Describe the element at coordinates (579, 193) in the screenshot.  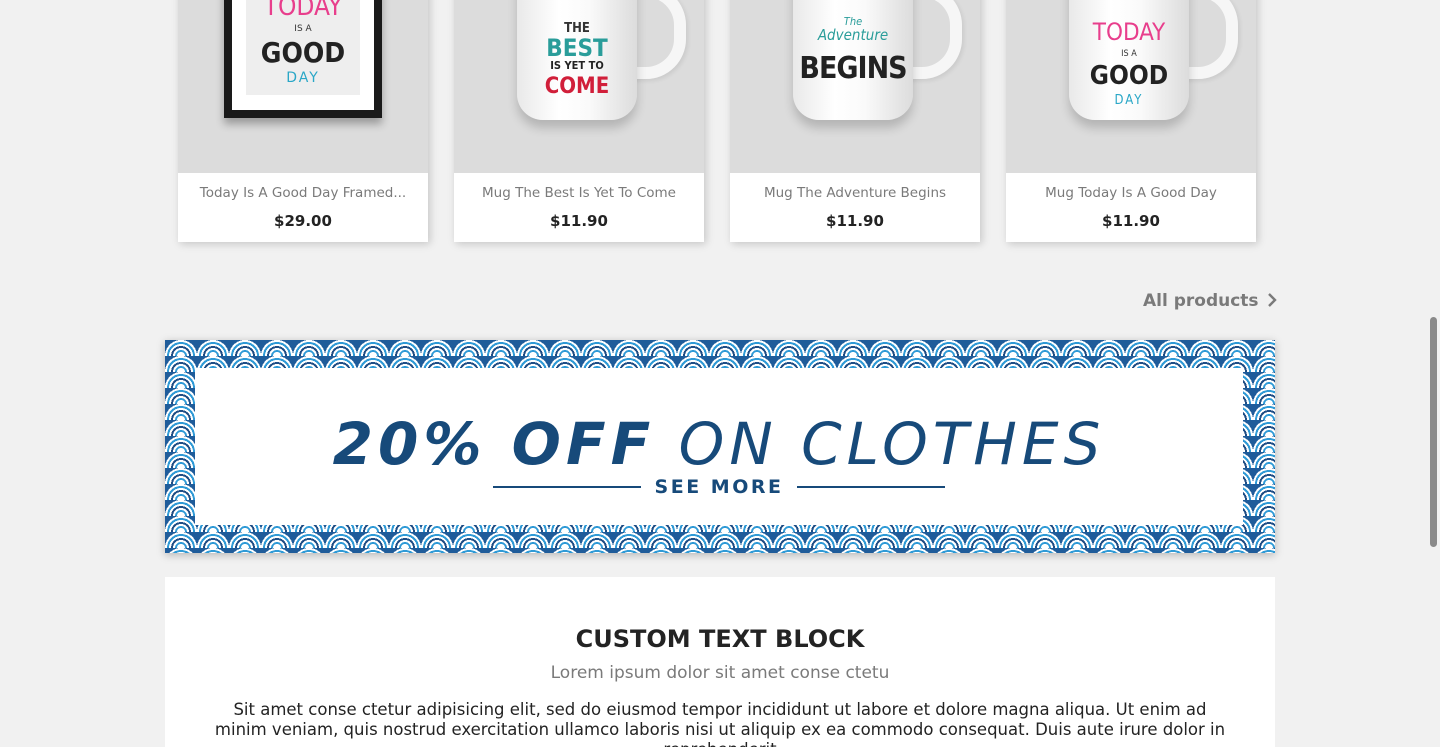
I see `product-name: Mug The Best Is Yet To Come` at that location.